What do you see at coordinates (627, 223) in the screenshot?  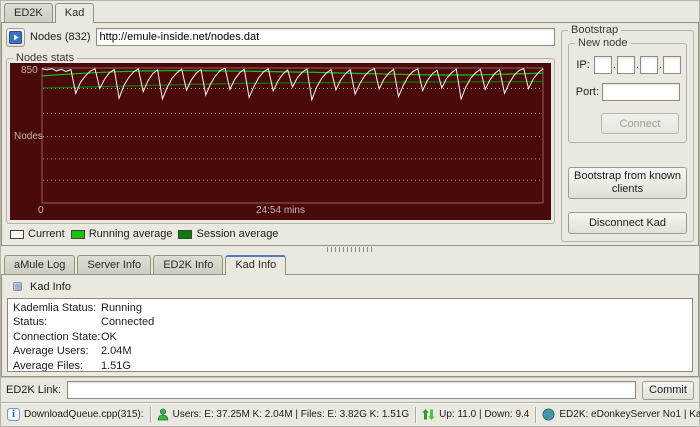 I see `disconnect-kad-button: Disconnect Kad` at bounding box center [627, 223].